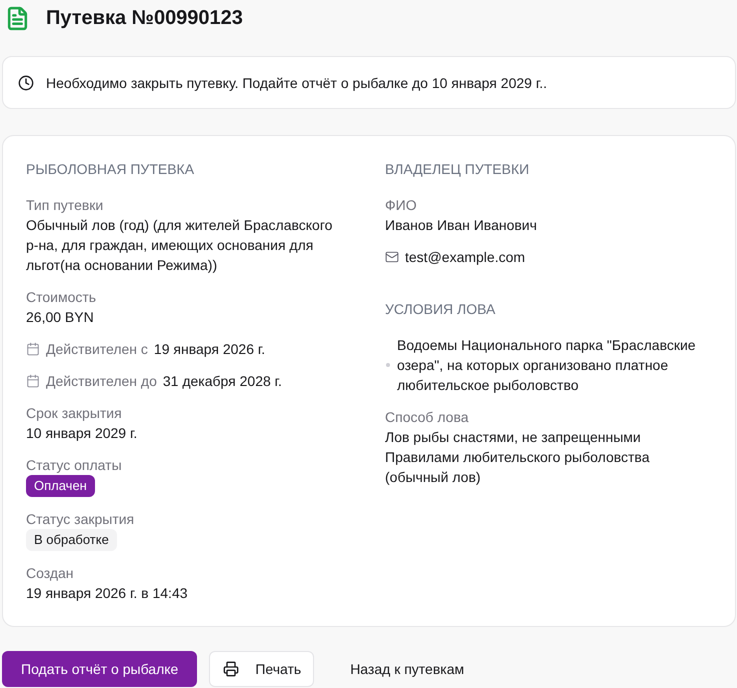  Describe the element at coordinates (65, 205) in the screenshot. I see `field-label: Тип путевки` at that location.